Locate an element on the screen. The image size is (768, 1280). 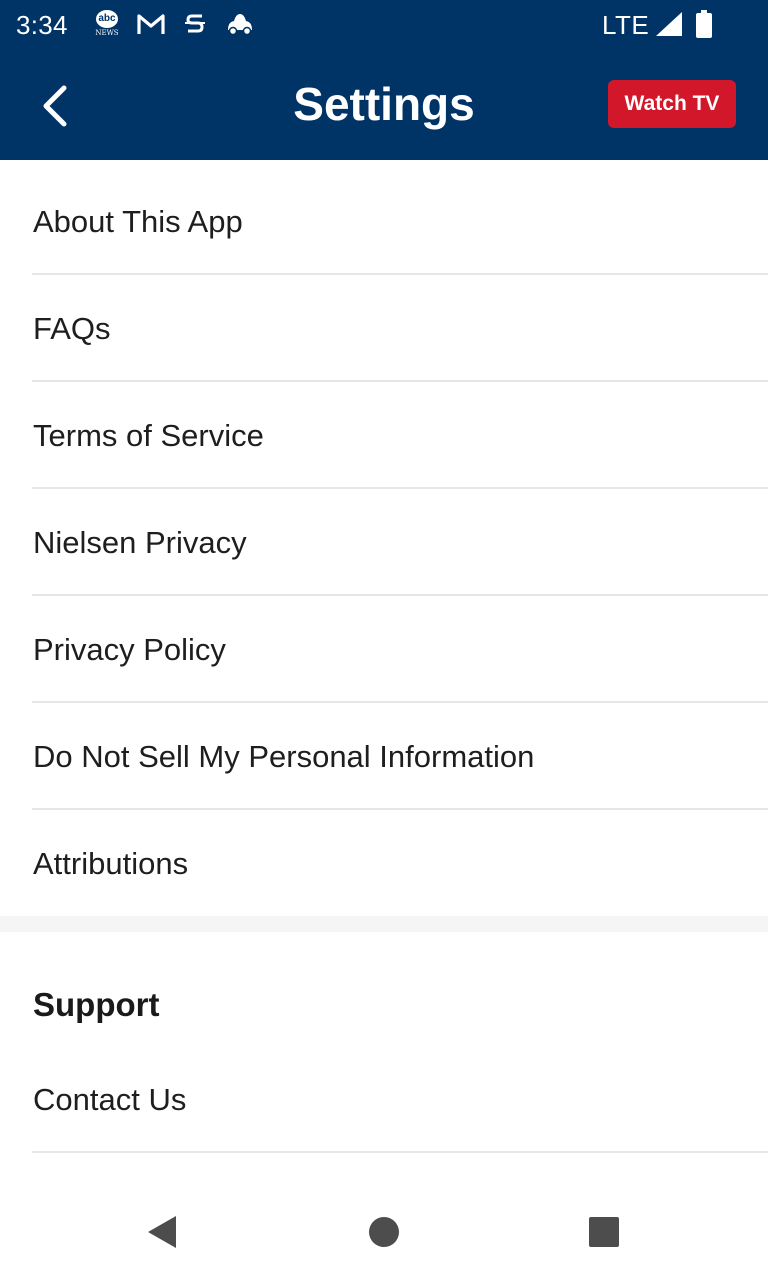
settings-item-terms: Terms of Service is located at coordinates (384, 435).